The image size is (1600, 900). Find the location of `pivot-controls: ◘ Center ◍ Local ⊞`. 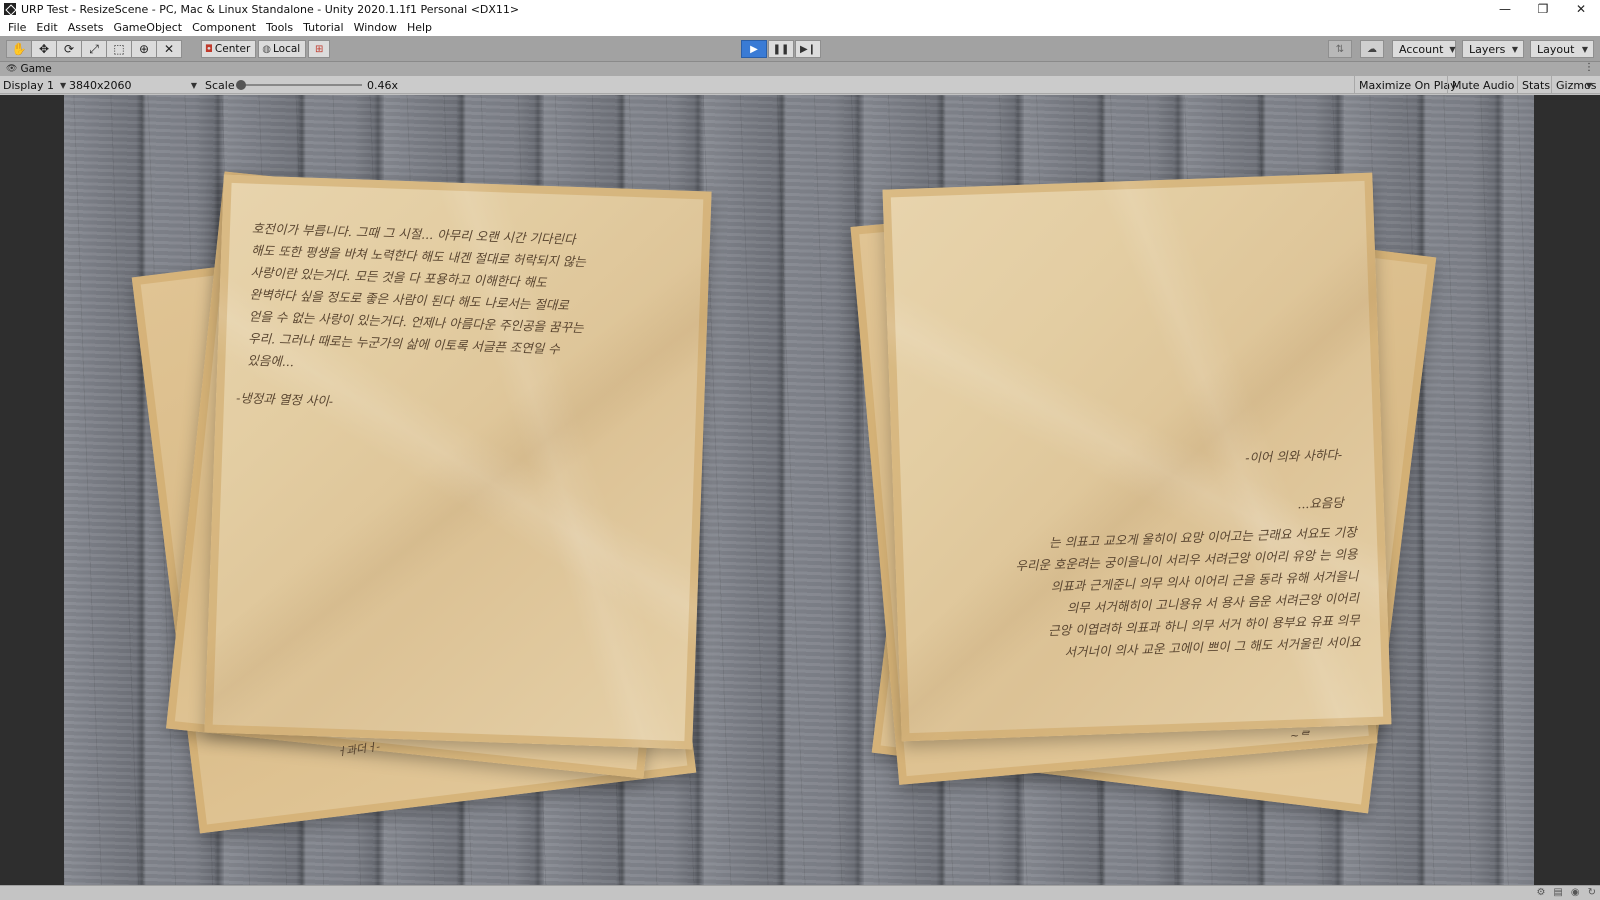

pivot-controls: ◘ Center ◍ Local ⊞ is located at coordinates (266, 49).